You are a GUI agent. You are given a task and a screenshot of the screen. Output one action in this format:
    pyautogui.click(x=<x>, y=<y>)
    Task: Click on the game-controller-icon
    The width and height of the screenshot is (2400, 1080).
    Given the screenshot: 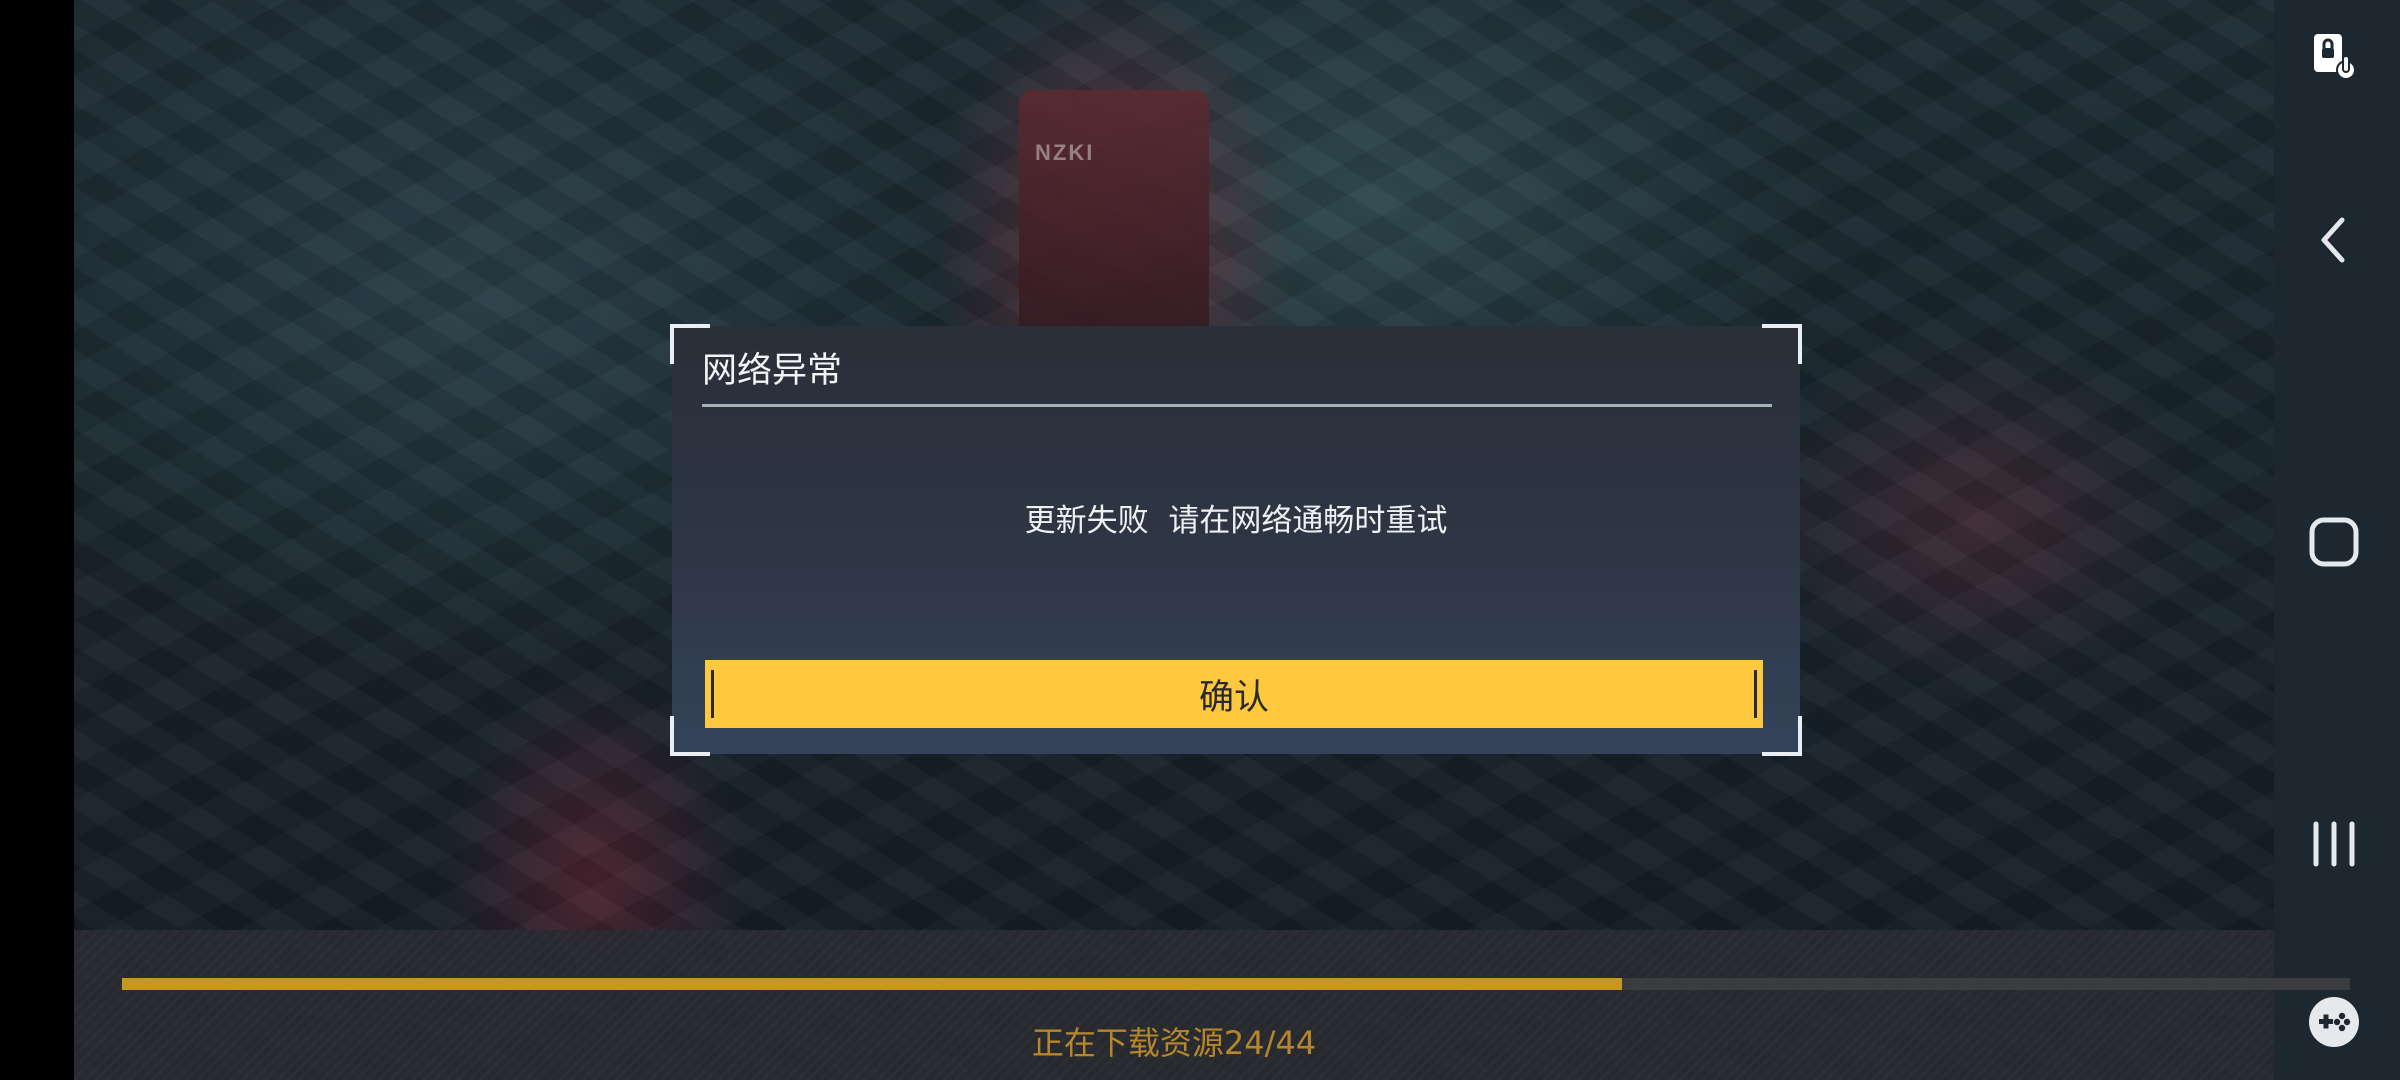 What is the action you would take?
    pyautogui.click(x=2334, y=1022)
    